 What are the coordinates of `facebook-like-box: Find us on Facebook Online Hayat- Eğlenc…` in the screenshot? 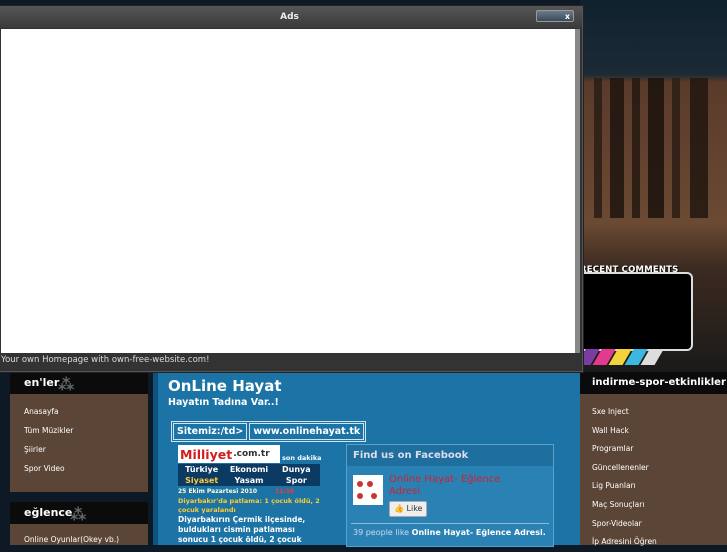 It's located at (450, 495).